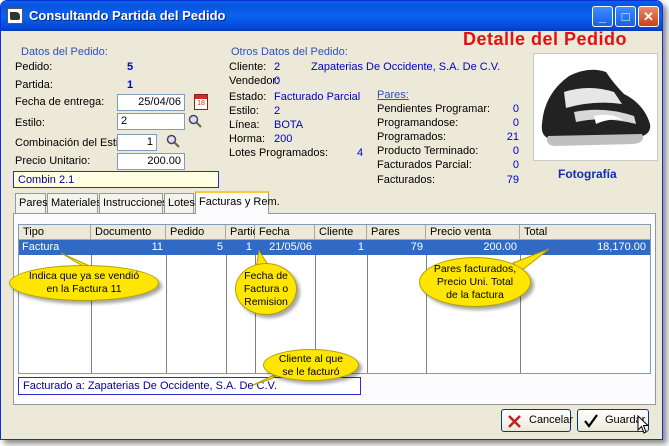 Image resolution: width=669 pixels, height=446 pixels. I want to click on callout-cliente: Cliente al que se le facturó, so click(311, 365).